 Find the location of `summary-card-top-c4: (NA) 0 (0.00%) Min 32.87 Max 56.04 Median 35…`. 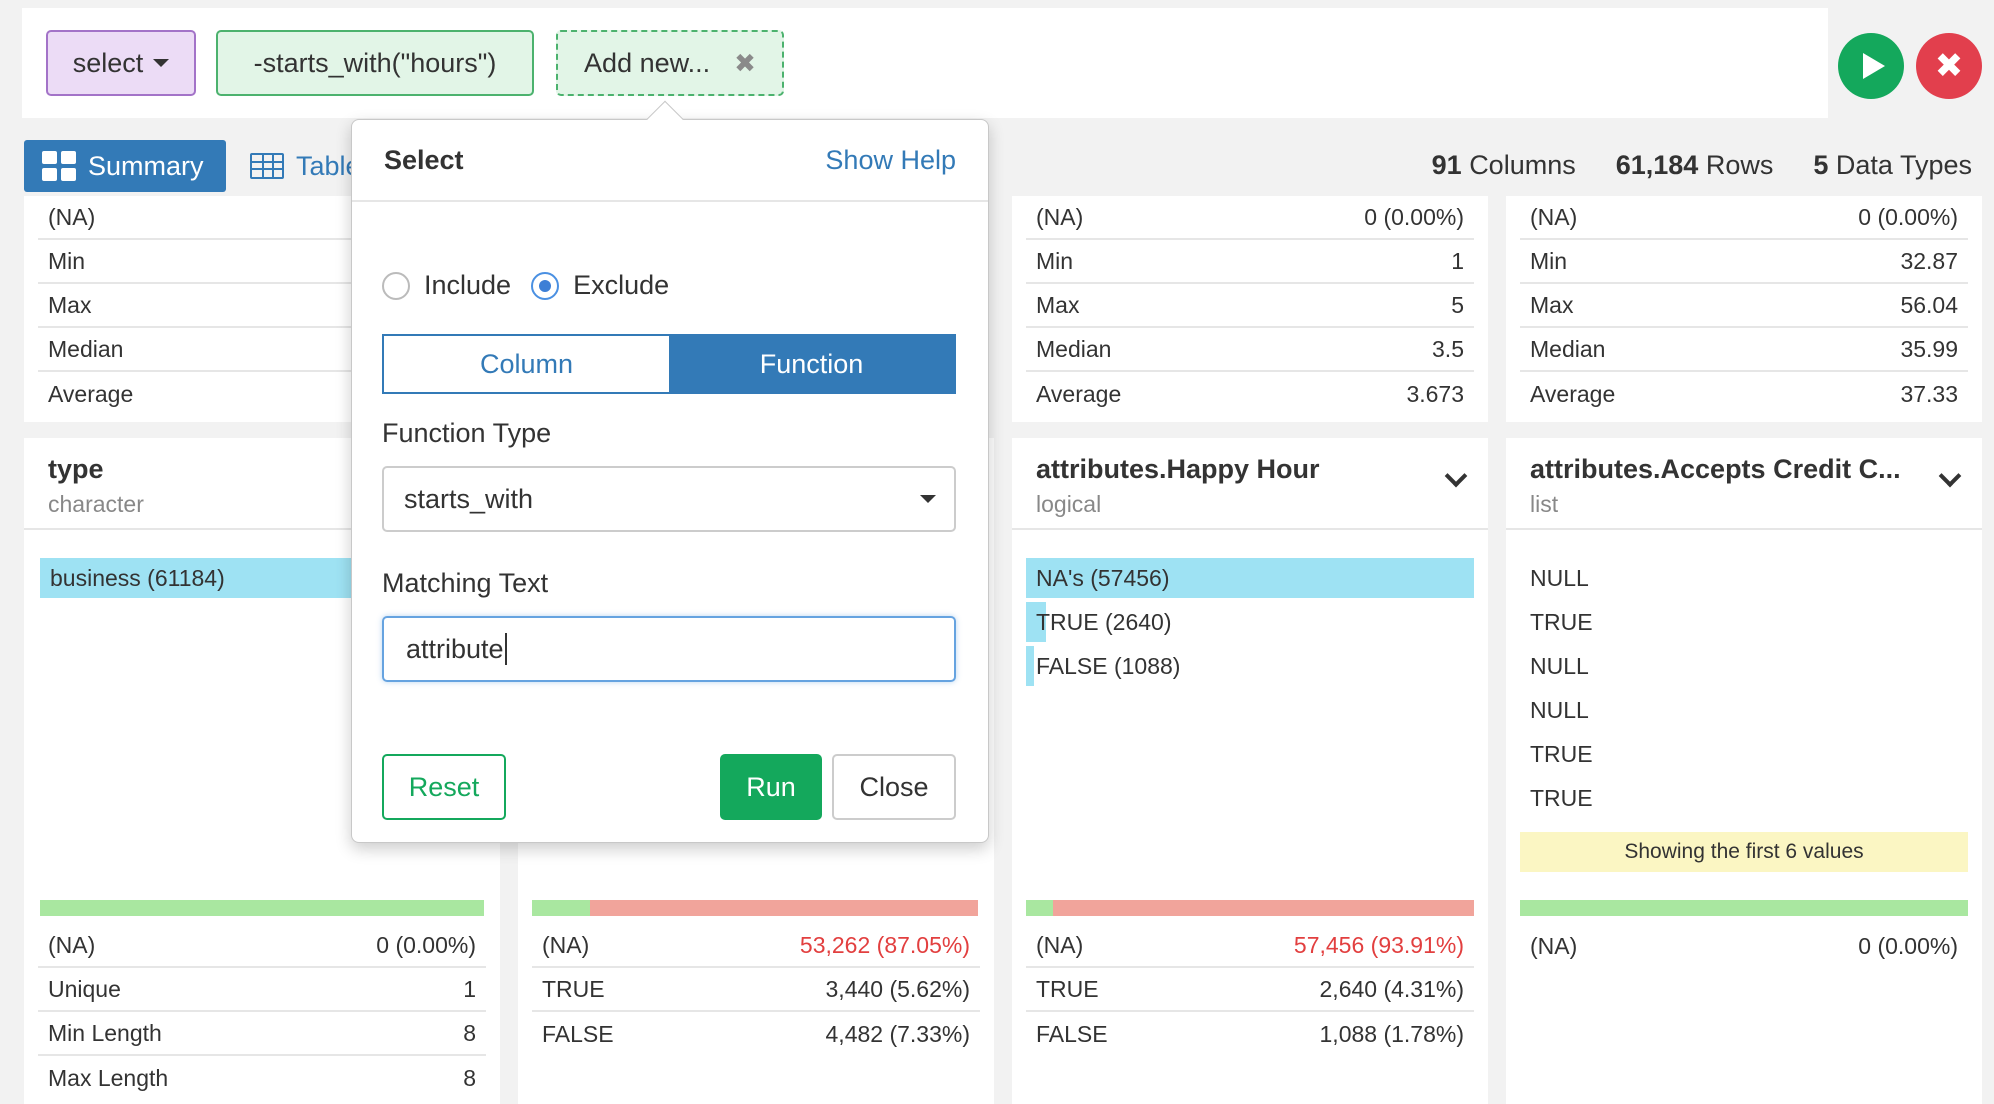

summary-card-top-c4: (NA) 0 (0.00%) Min 32.87 Max 56.04 Median 35… is located at coordinates (1744, 309).